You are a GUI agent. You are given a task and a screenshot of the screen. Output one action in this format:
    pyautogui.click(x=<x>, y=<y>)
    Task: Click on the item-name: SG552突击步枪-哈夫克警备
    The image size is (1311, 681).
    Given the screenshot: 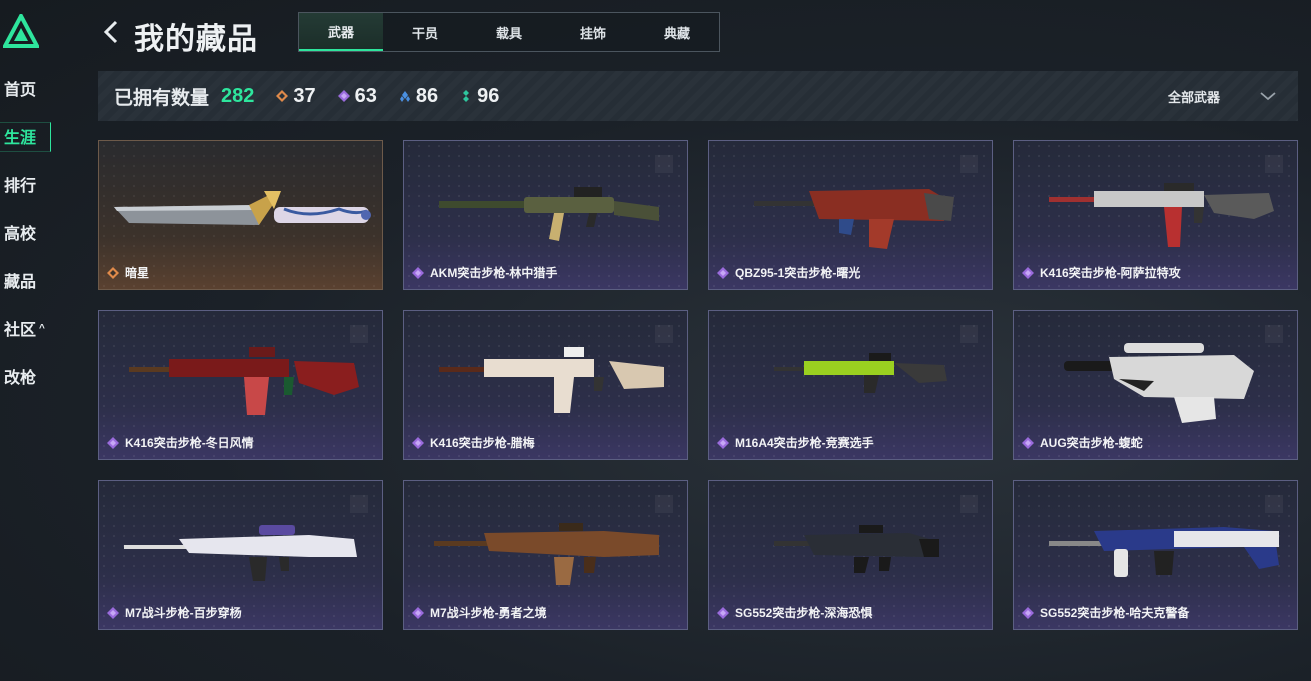 What is the action you would take?
    pyautogui.click(x=1115, y=613)
    